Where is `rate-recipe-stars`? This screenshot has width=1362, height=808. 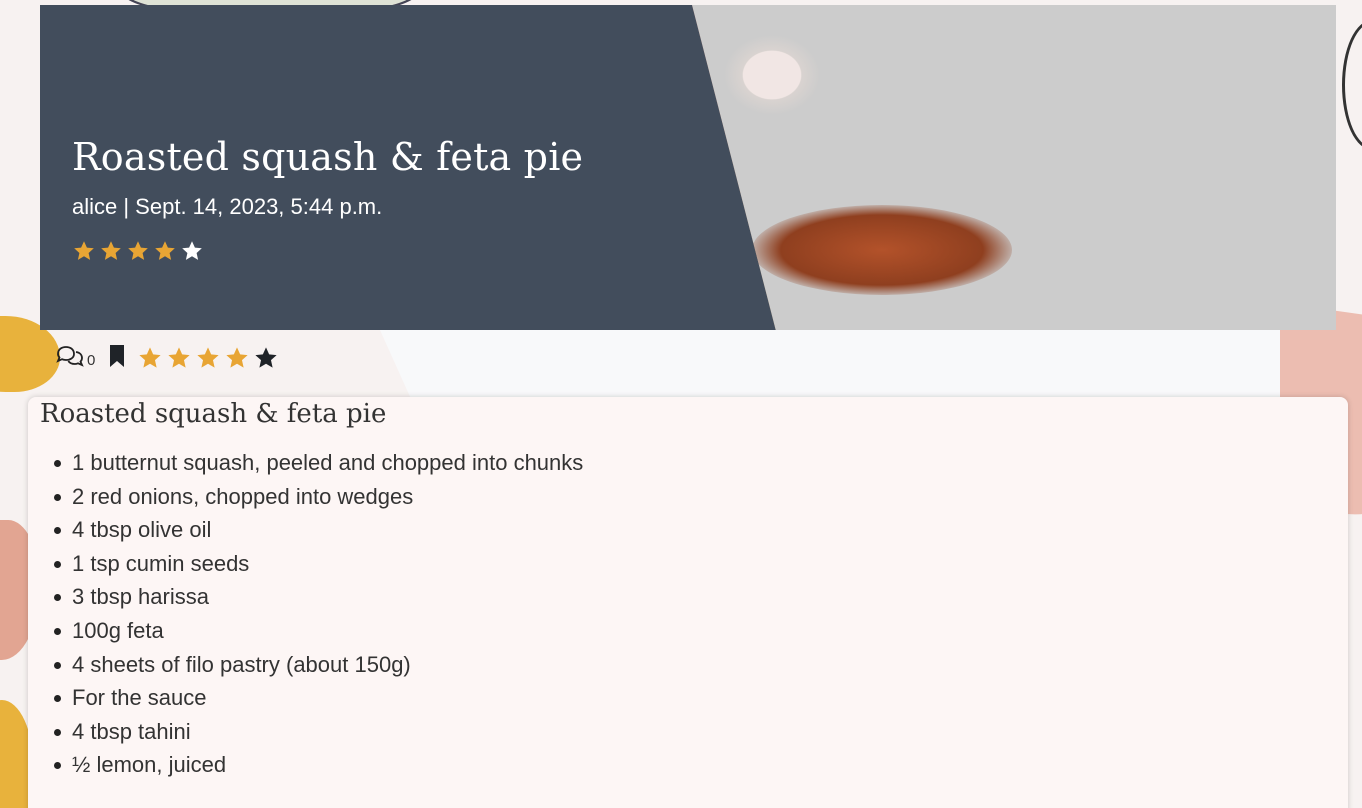
rate-recipe-stars is located at coordinates (208, 358).